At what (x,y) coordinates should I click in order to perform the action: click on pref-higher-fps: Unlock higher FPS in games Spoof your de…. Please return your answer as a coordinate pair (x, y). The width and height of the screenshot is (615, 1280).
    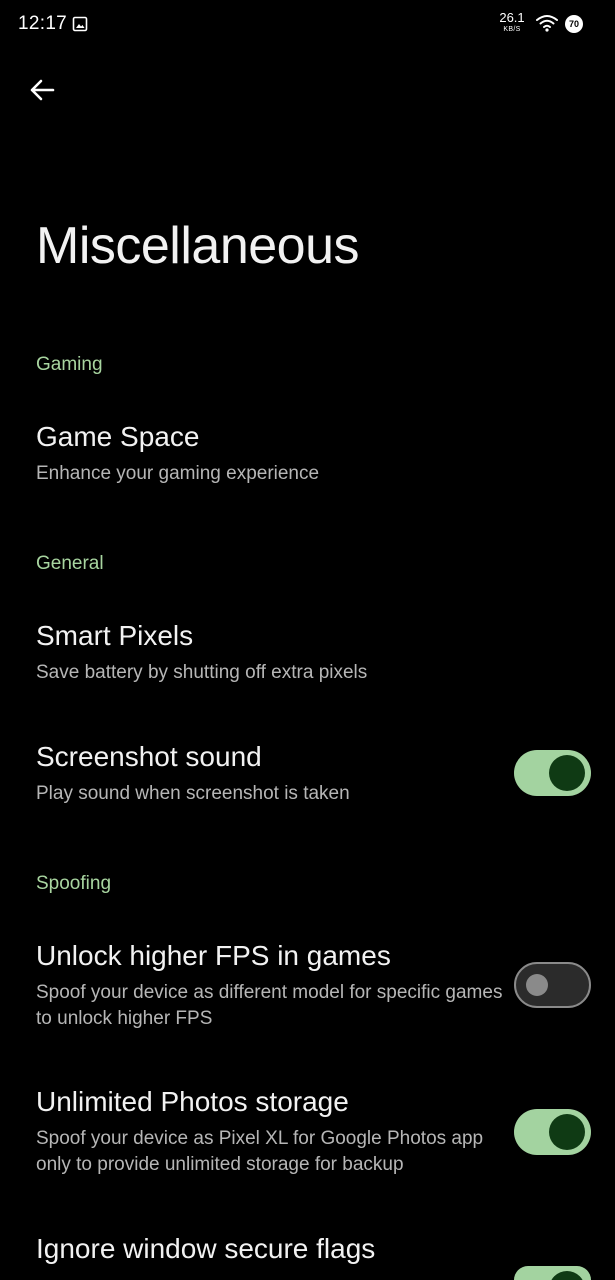
    Looking at the image, I should click on (307, 995).